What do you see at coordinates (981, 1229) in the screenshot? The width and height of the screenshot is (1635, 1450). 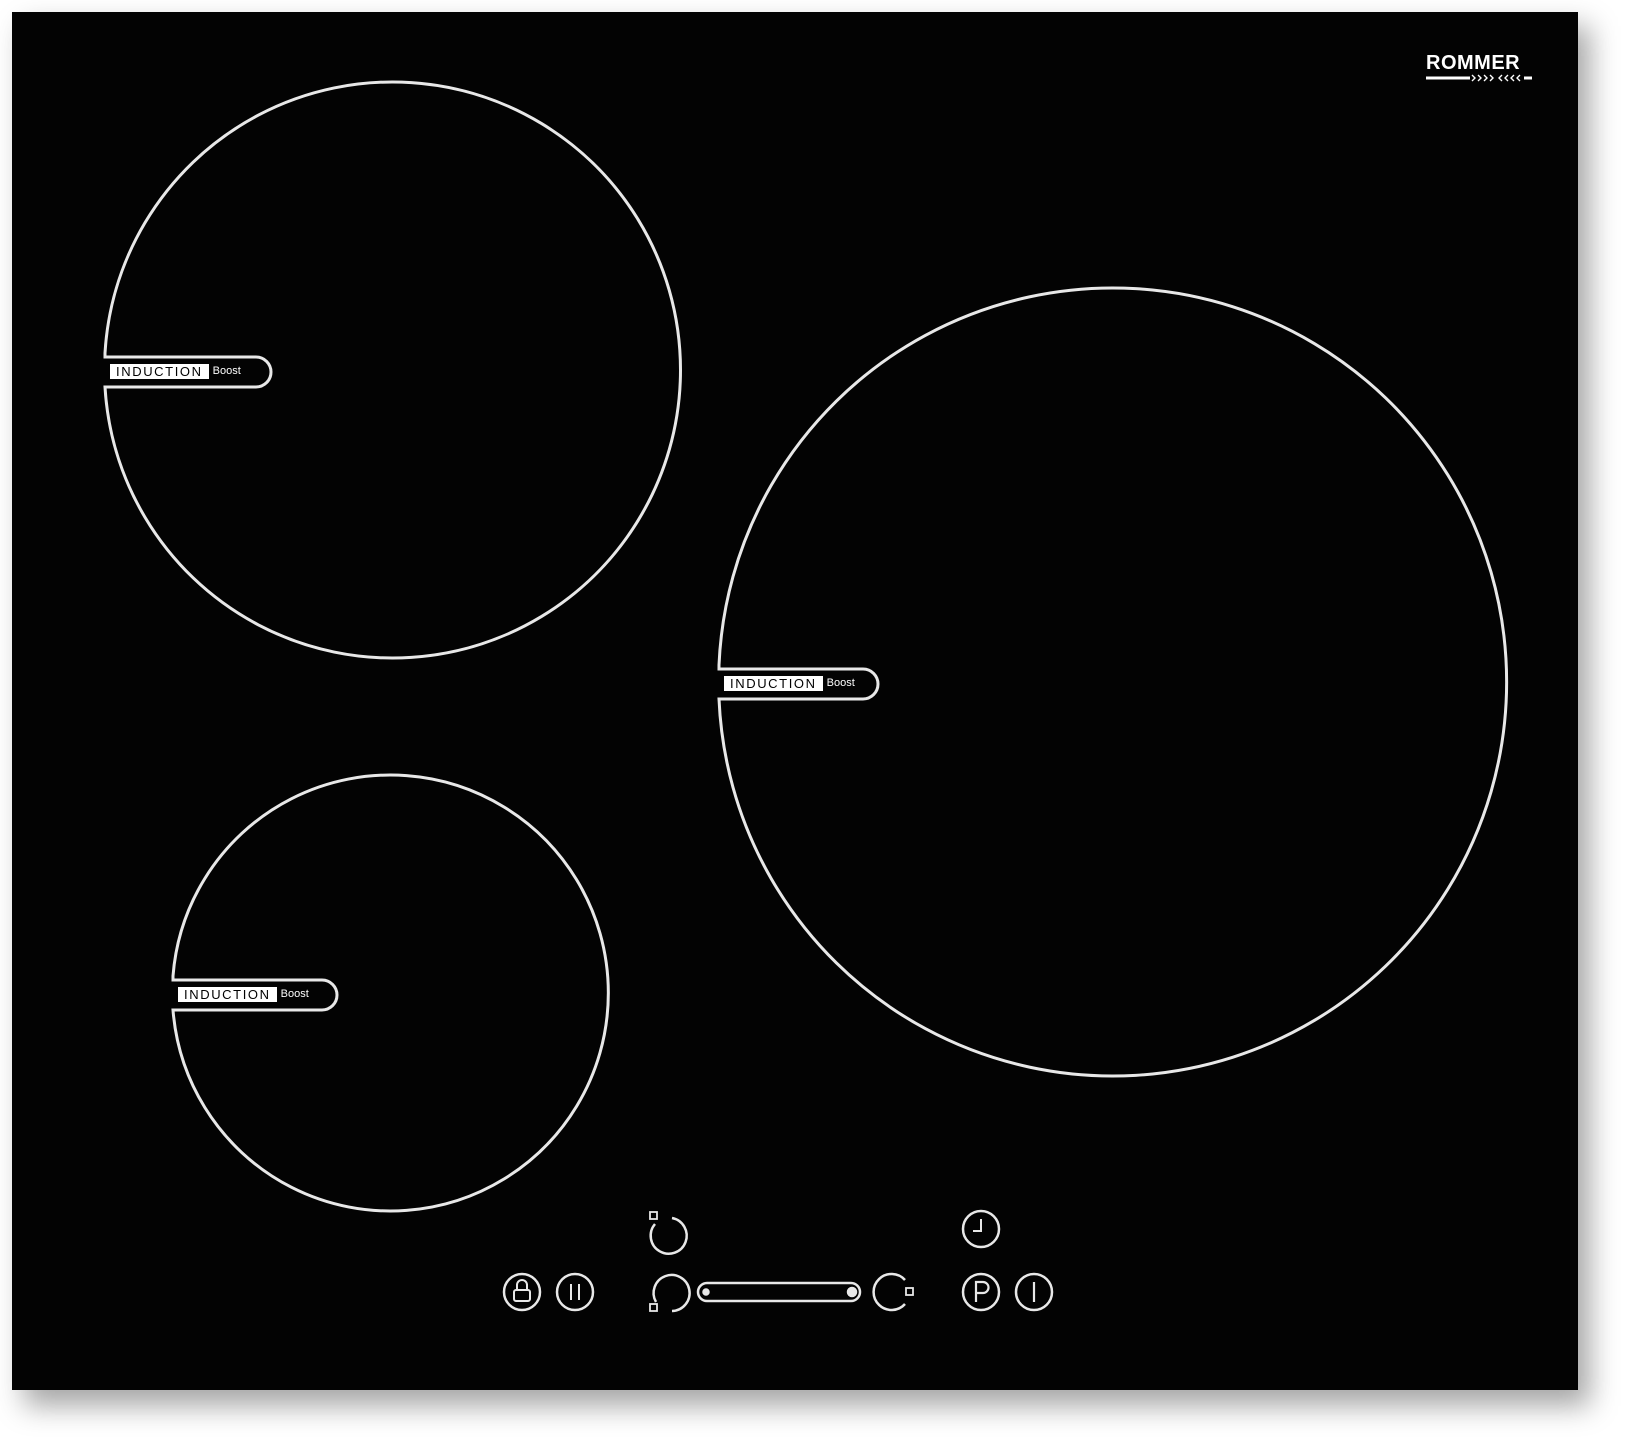 I see `clock-icon` at bounding box center [981, 1229].